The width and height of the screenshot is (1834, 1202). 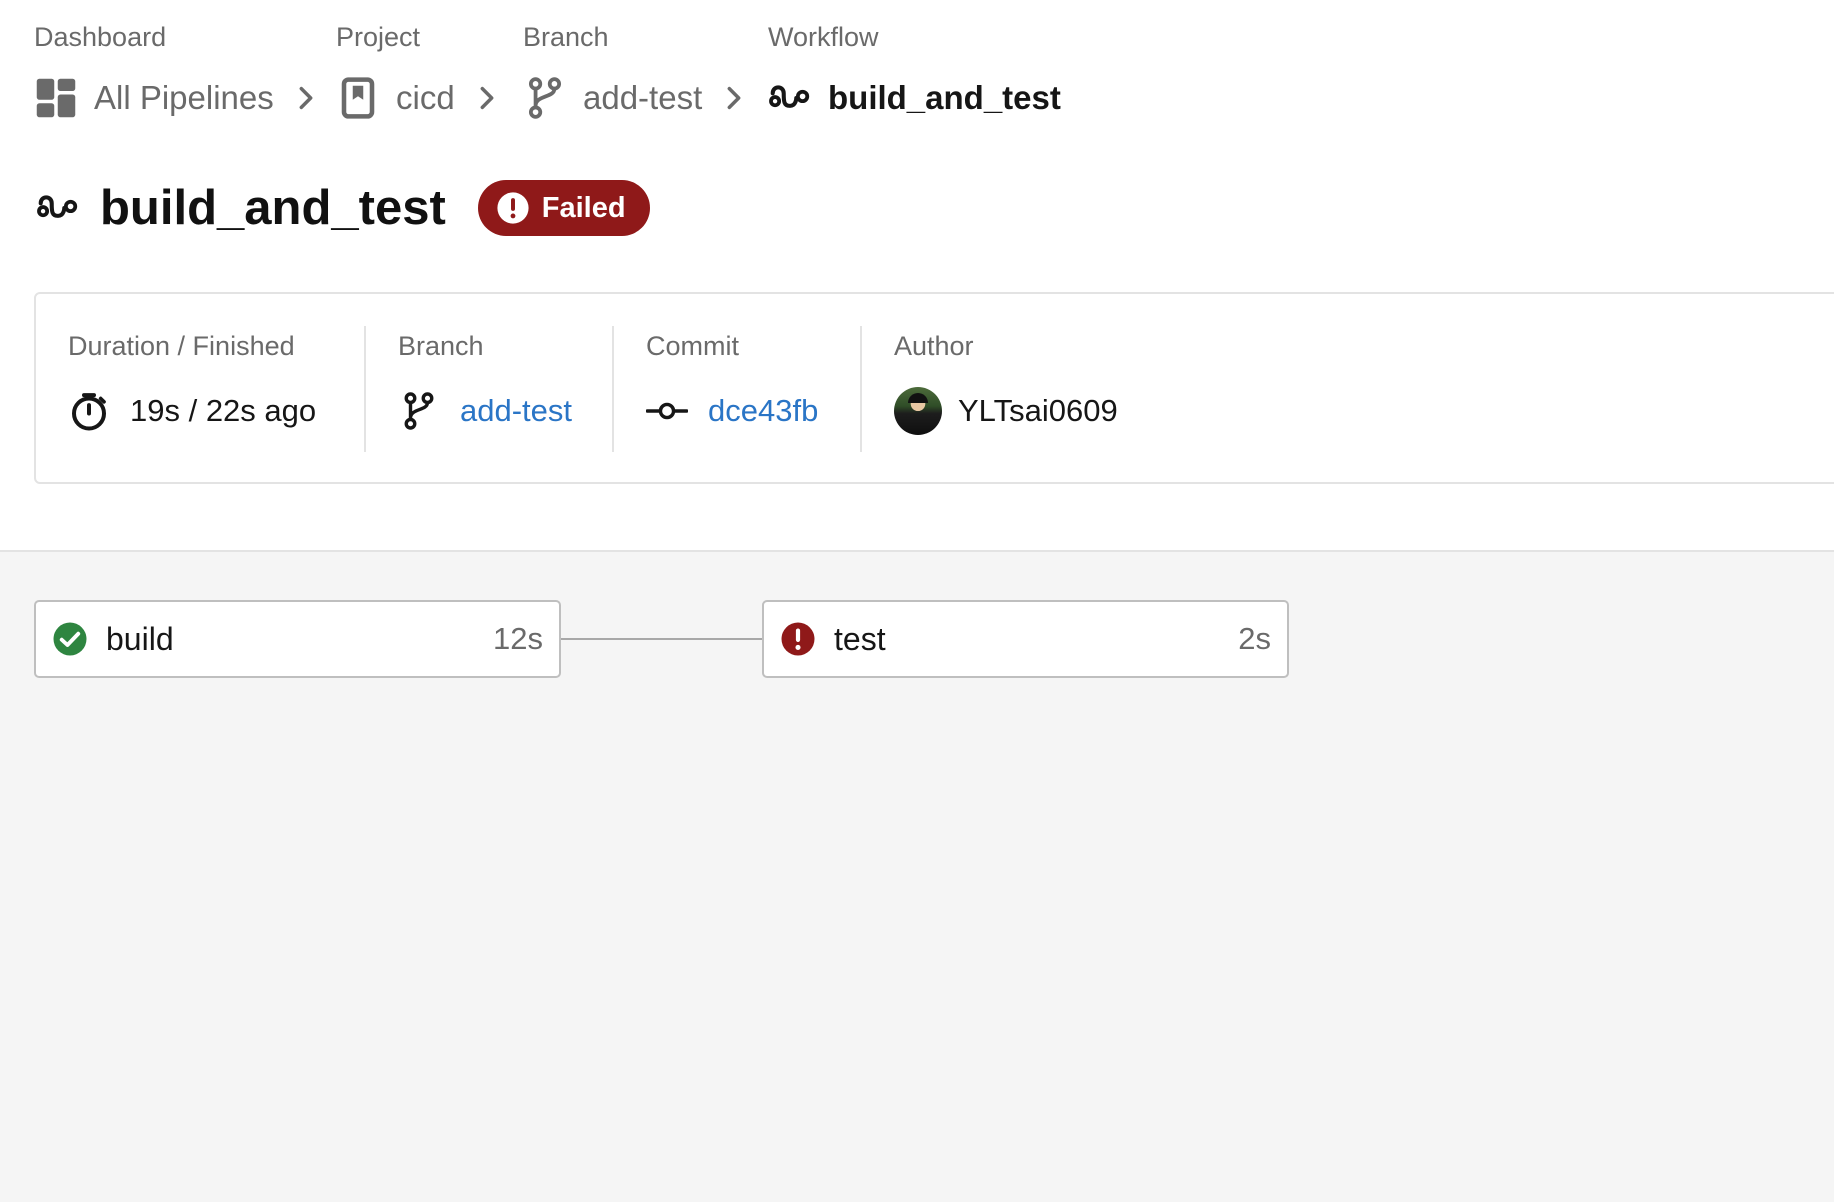 I want to click on commit-icon, so click(x=667, y=411).